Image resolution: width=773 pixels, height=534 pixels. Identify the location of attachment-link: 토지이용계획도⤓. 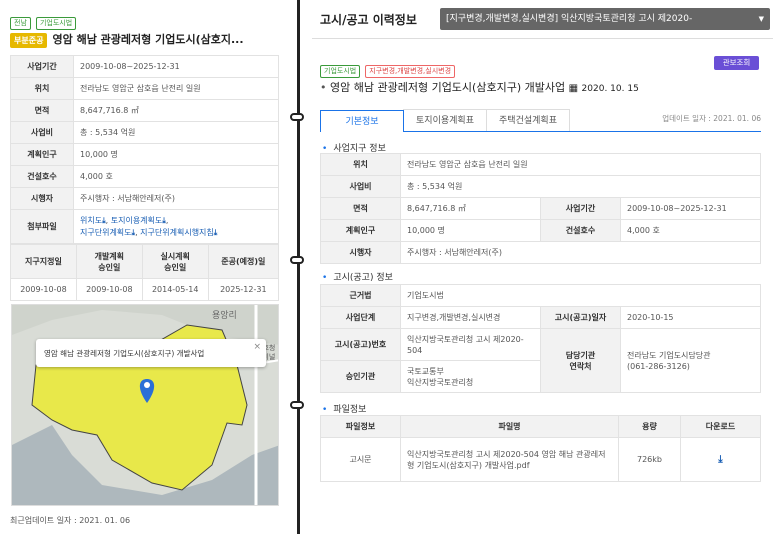
(138, 220).